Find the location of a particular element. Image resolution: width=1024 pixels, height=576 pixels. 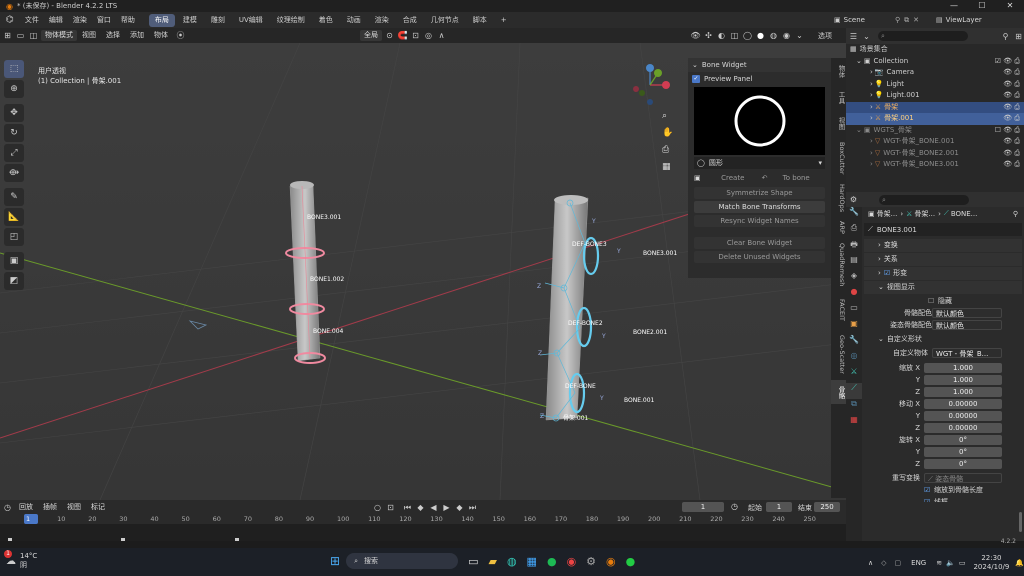

new-collection-icon: ⊞ is located at coordinates (1018, 36).